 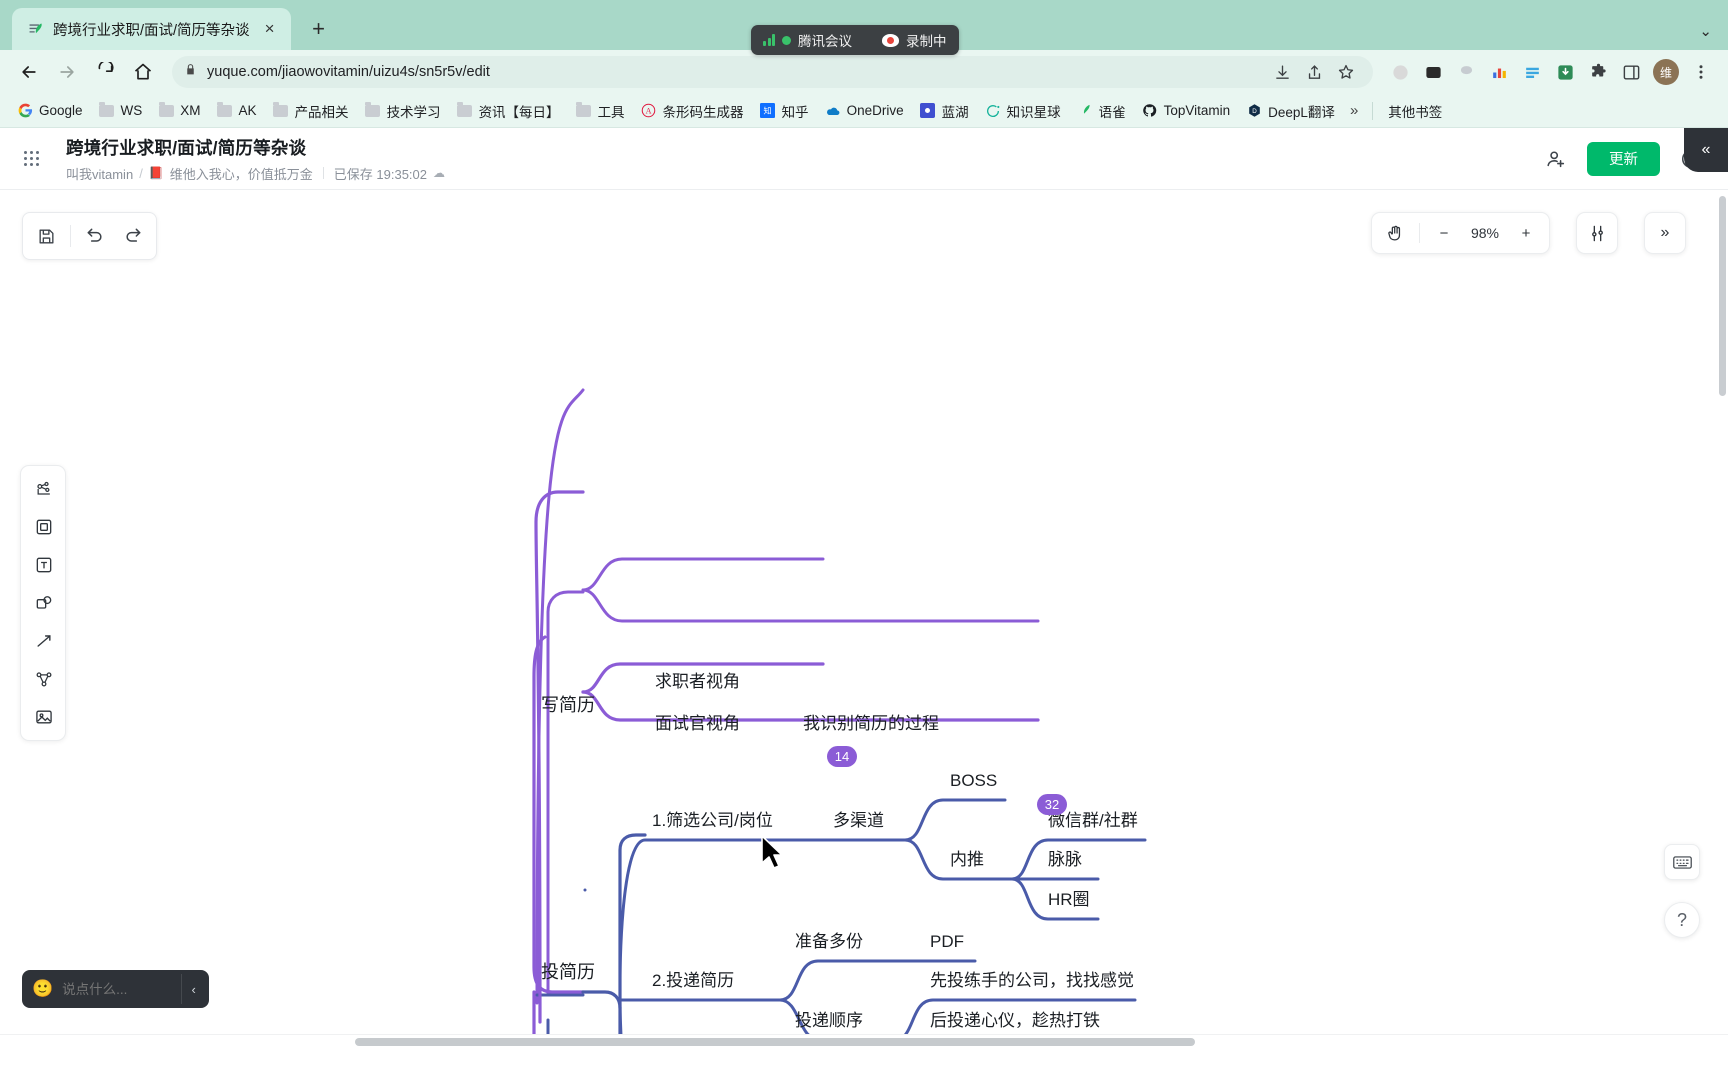 What do you see at coordinates (50, 111) in the screenshot?
I see `bookmark-google: Google` at bounding box center [50, 111].